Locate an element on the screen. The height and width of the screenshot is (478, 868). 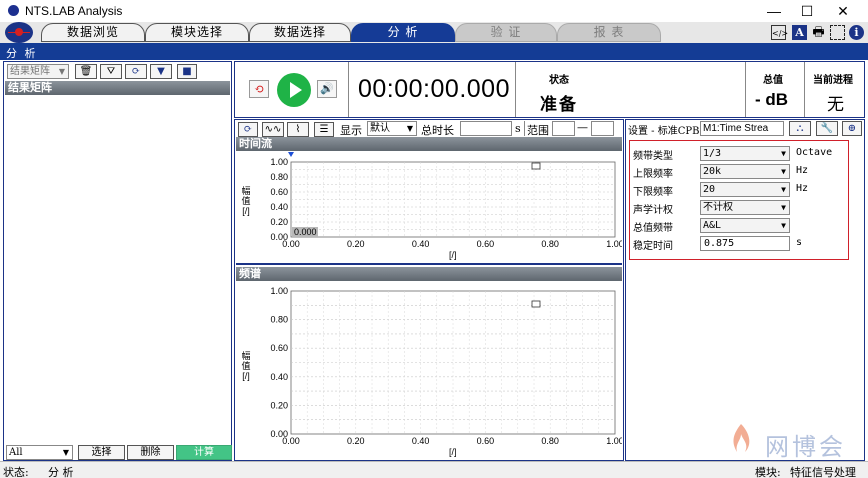
duration-input is located at coordinates (486, 128).